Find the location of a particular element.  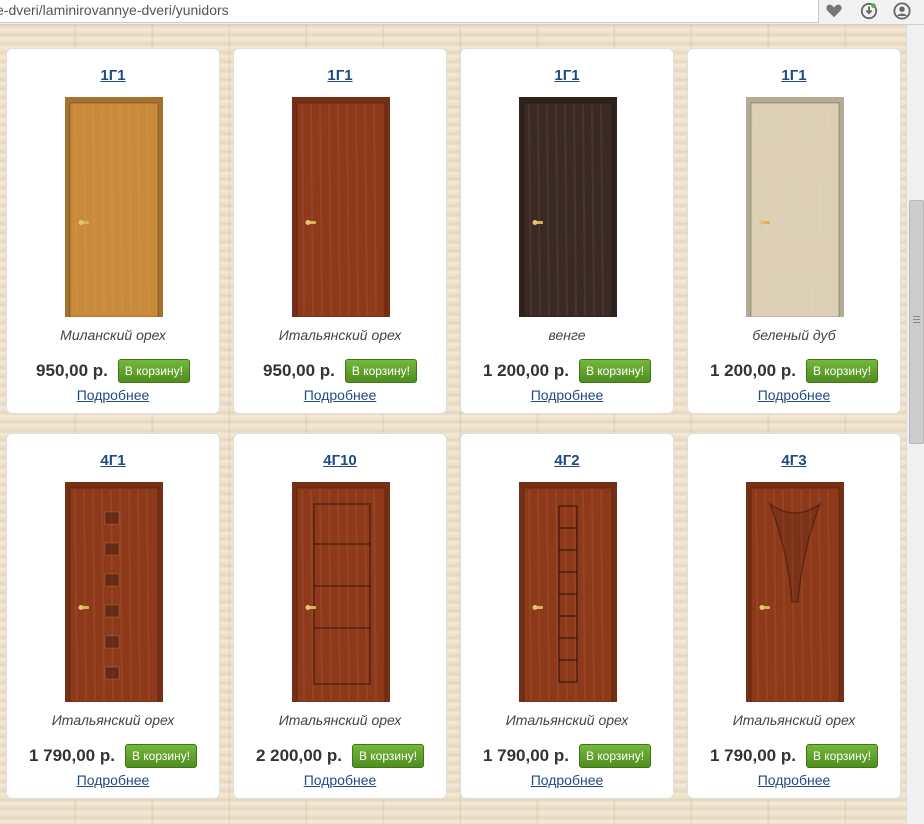

product-color: венге is located at coordinates (567, 335).